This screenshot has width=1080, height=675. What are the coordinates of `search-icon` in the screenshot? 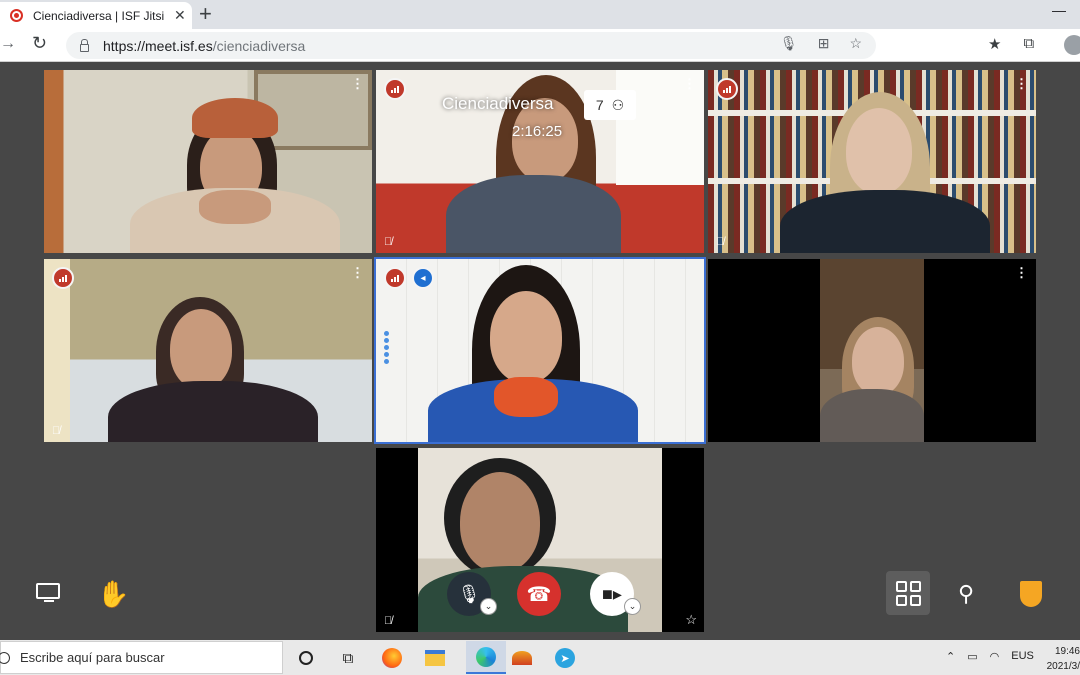 It's located at (5, 657).